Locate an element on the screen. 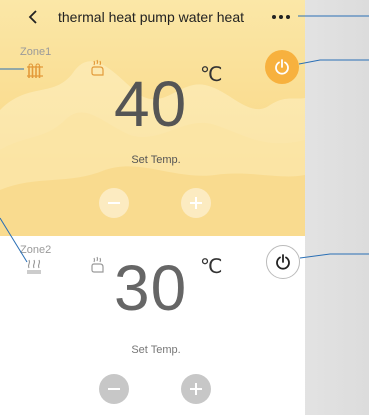 The width and height of the screenshot is (369, 415). radiator-icon is located at coordinates (35, 70).